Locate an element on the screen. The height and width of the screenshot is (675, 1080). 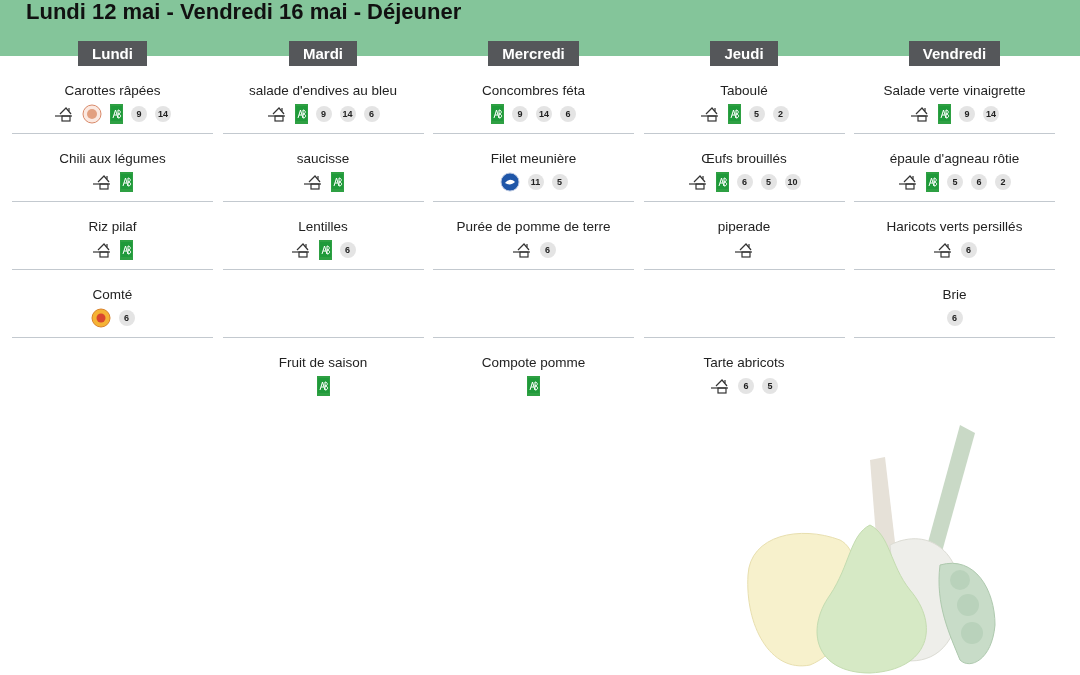
dish-name: Lentilles is located at coordinates (323, 227).